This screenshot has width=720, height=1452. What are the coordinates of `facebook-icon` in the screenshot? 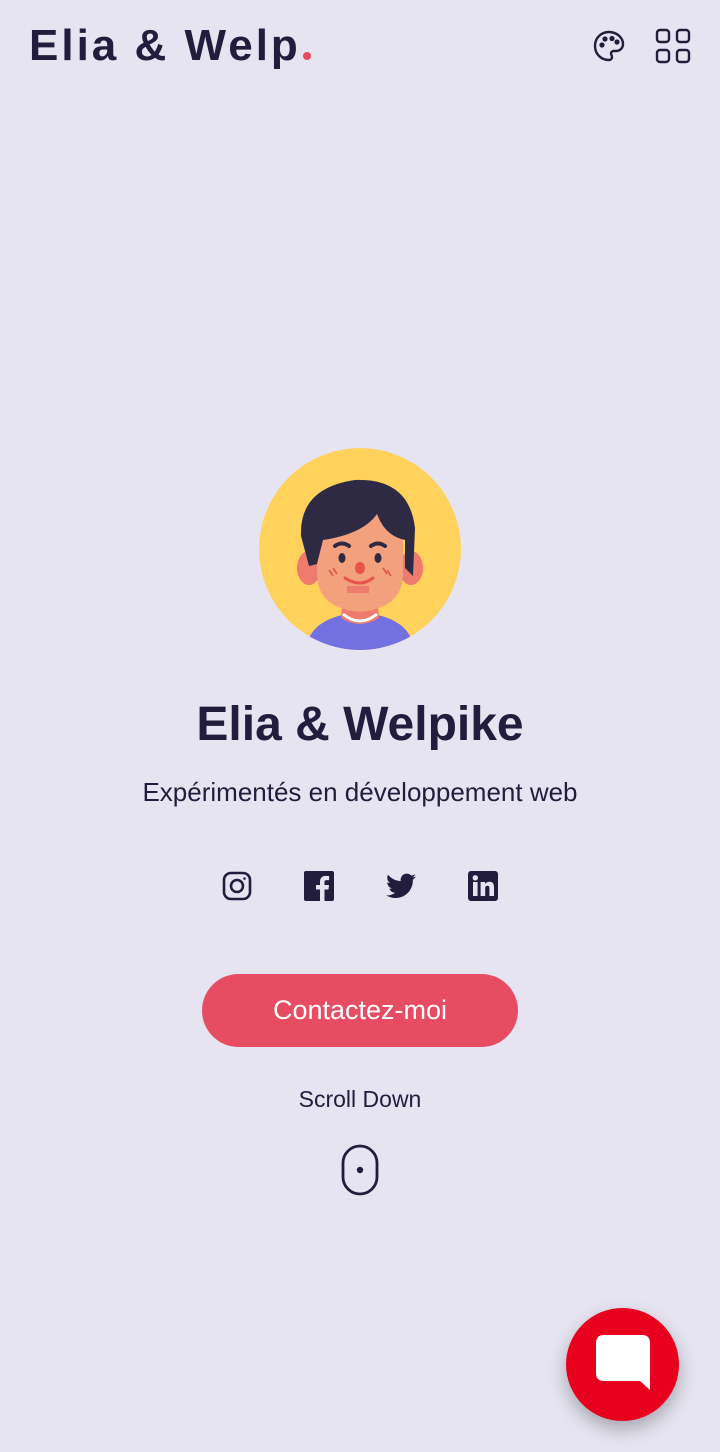 It's located at (319, 886).